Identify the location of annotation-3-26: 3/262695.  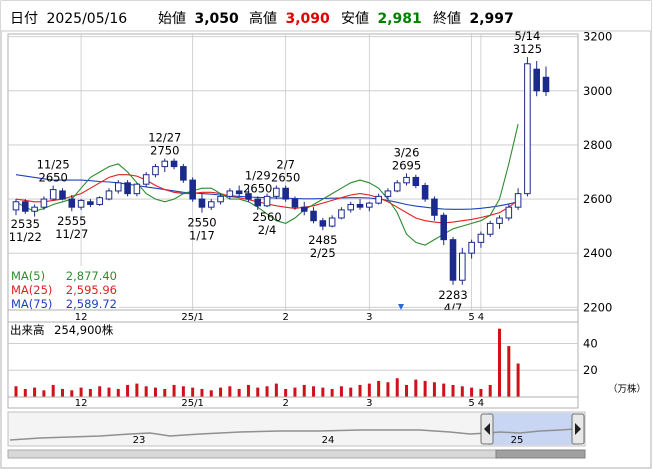
(406, 158).